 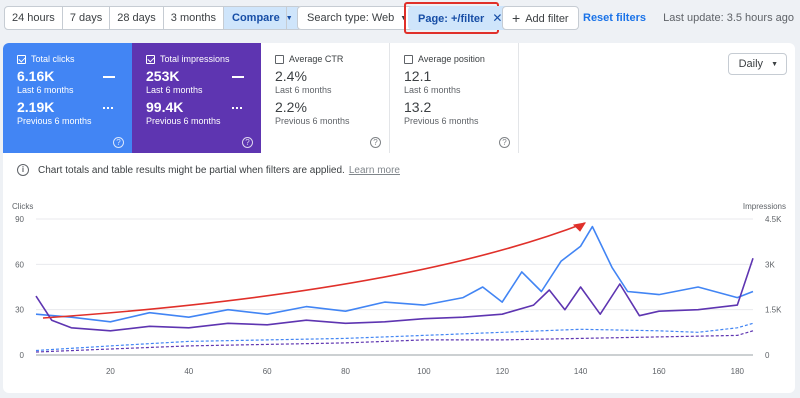 What do you see at coordinates (614, 18) in the screenshot?
I see `reset-filters-link: Reset filters` at bounding box center [614, 18].